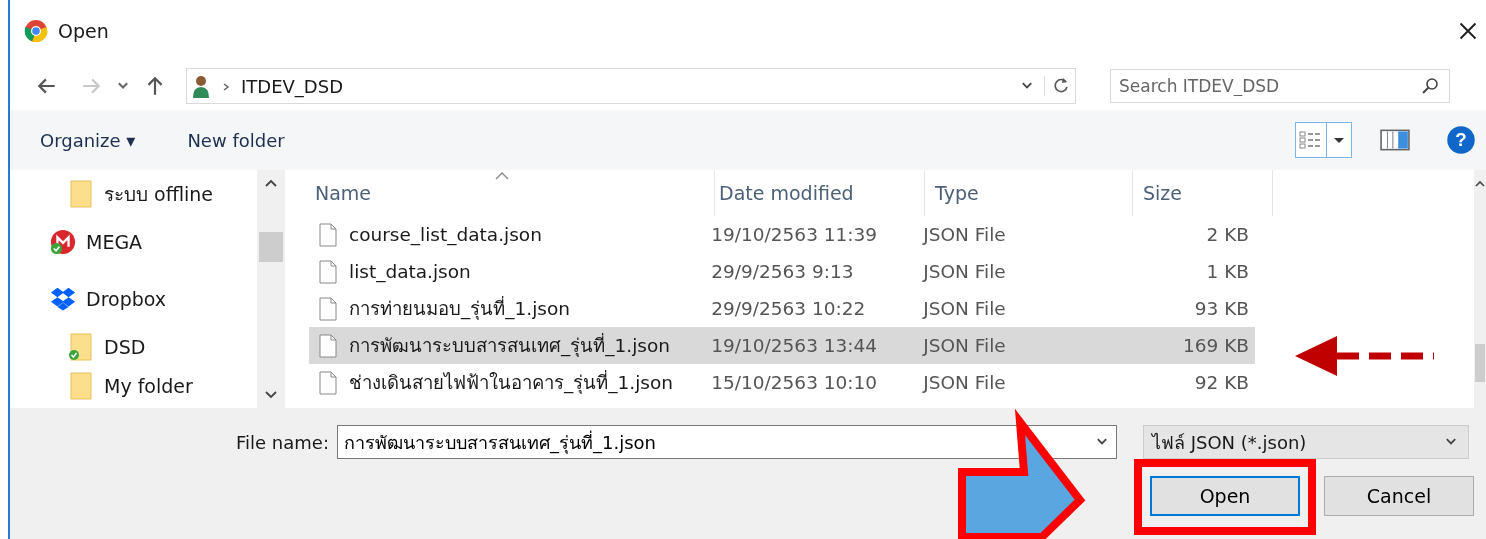  What do you see at coordinates (83, 31) in the screenshot?
I see `window-title: Open` at bounding box center [83, 31].